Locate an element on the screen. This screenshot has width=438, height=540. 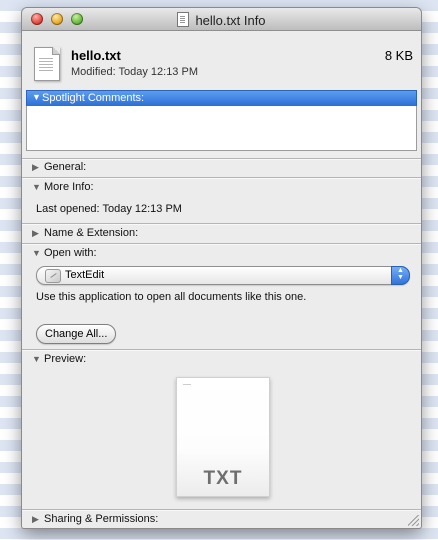
more-info-label: More Info: is located at coordinates (69, 187).